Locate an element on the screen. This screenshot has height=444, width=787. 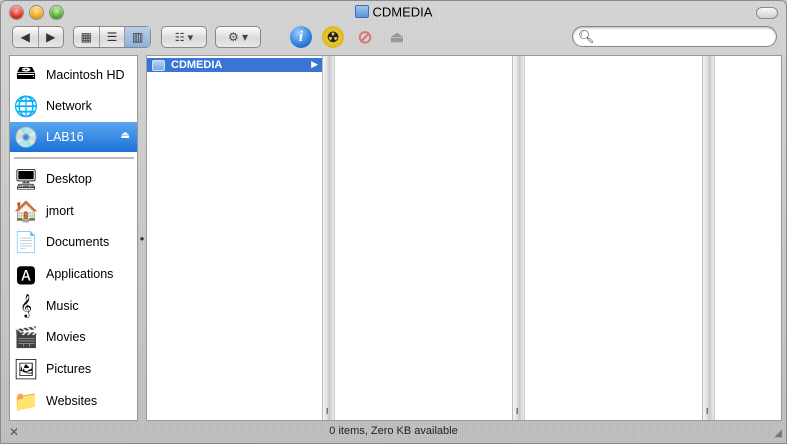
sidebar-item-jmort: 🏠 jmort is located at coordinates (73, 211).